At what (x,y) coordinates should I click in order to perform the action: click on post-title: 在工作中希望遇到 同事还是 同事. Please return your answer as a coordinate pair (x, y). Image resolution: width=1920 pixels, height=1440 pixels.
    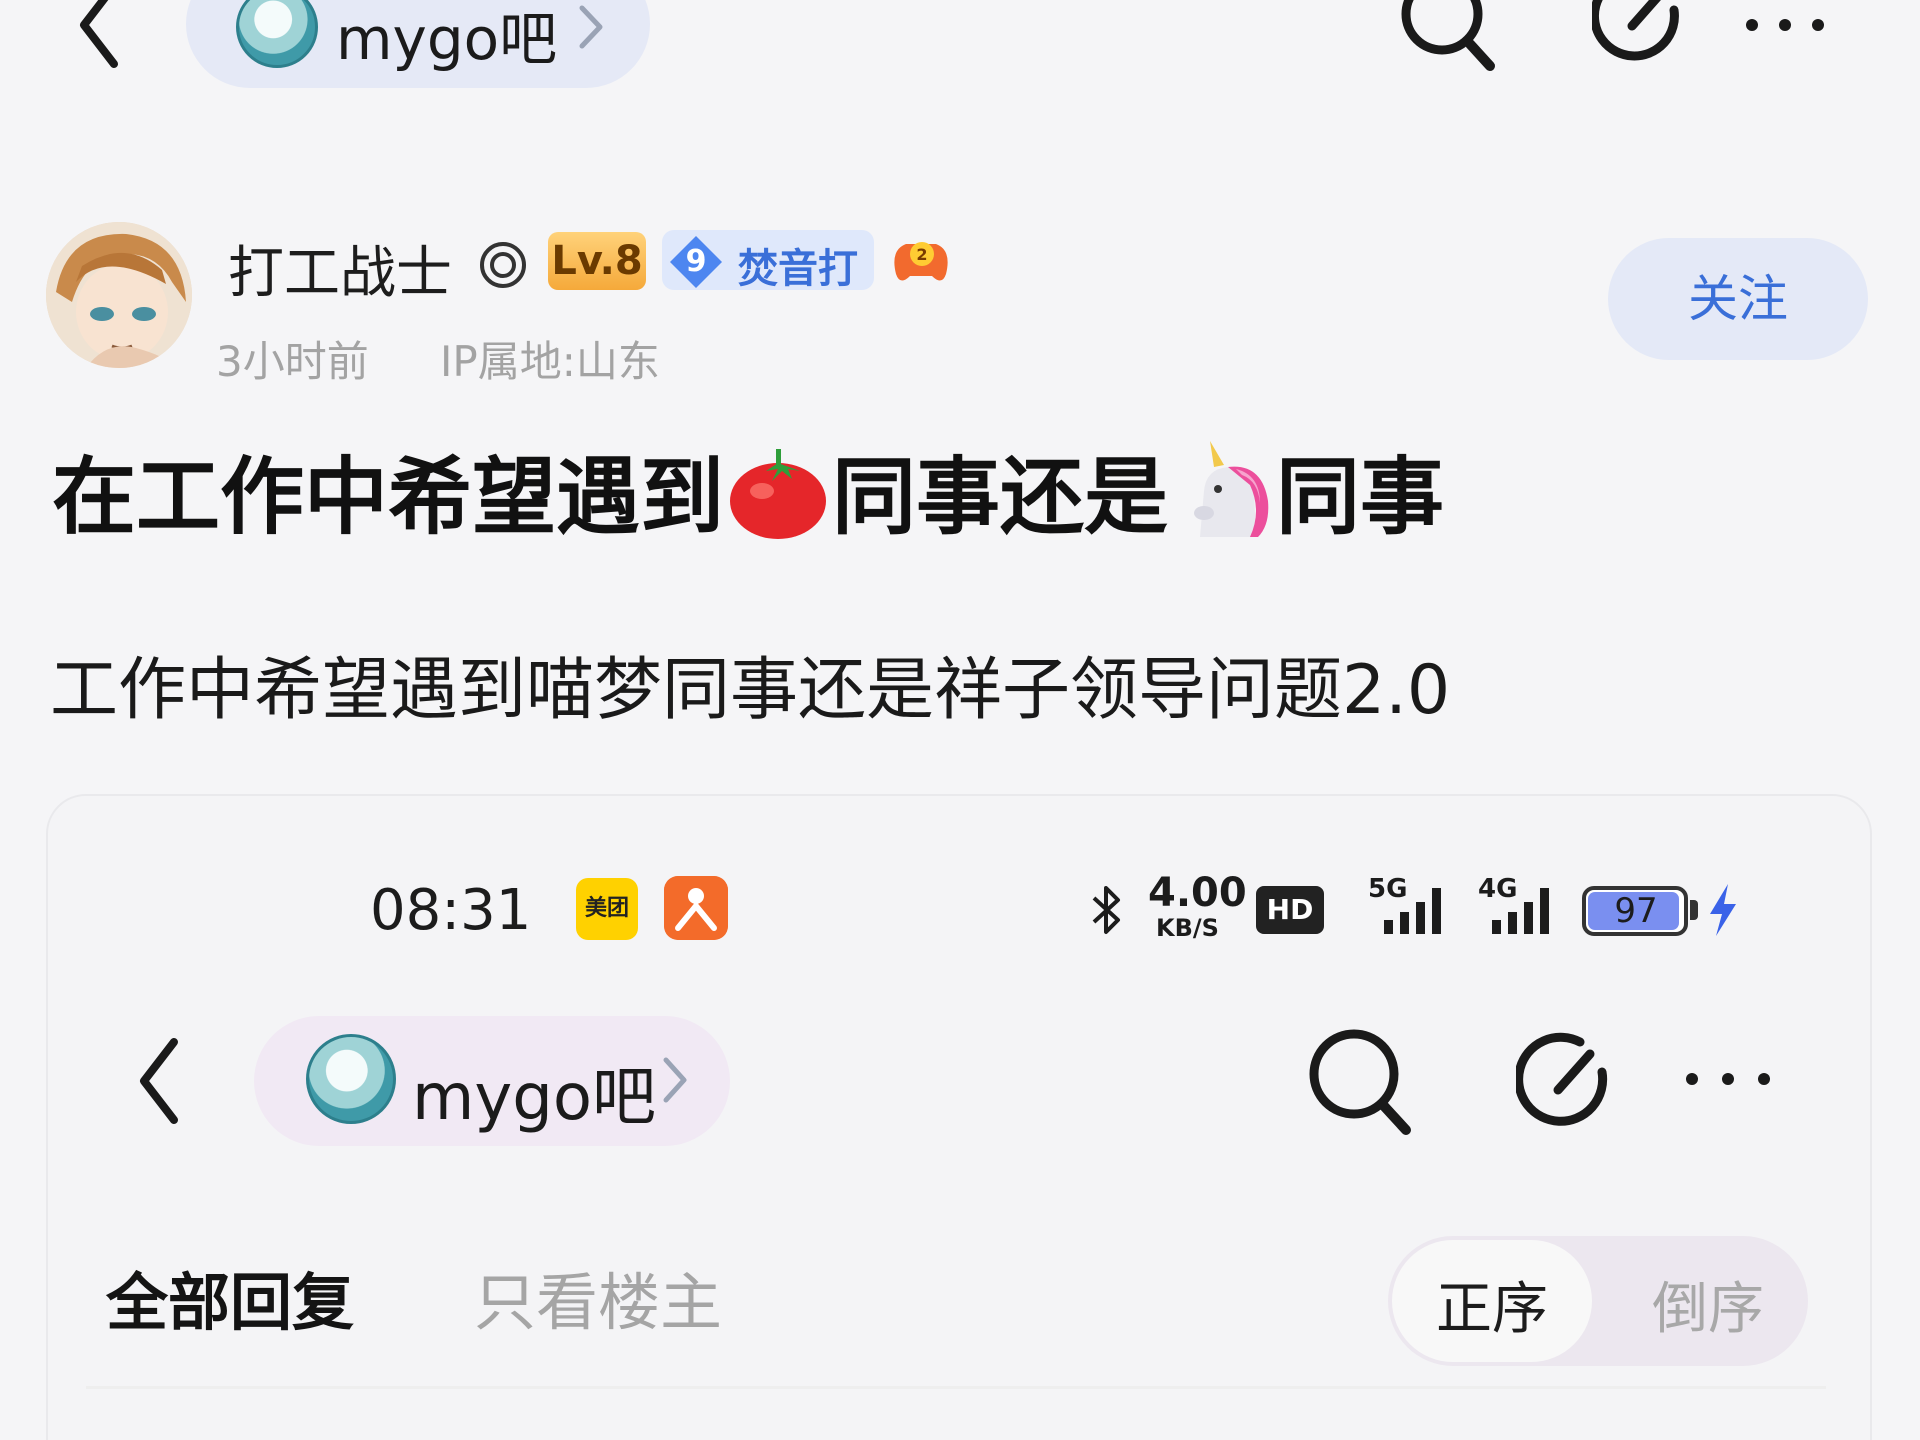
    Looking at the image, I should click on (748, 490).